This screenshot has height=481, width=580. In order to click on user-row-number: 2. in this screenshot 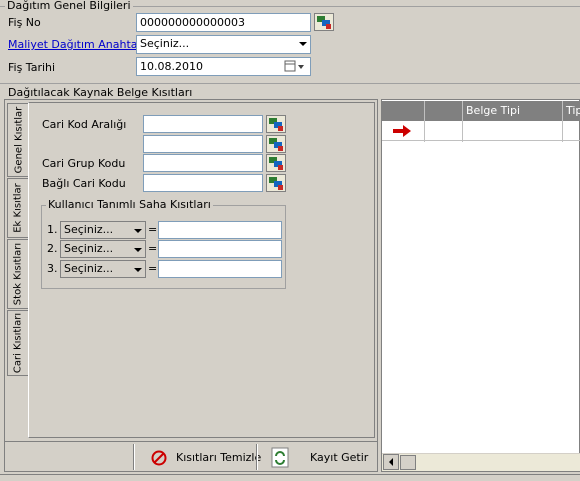, I will do `click(52, 248)`.